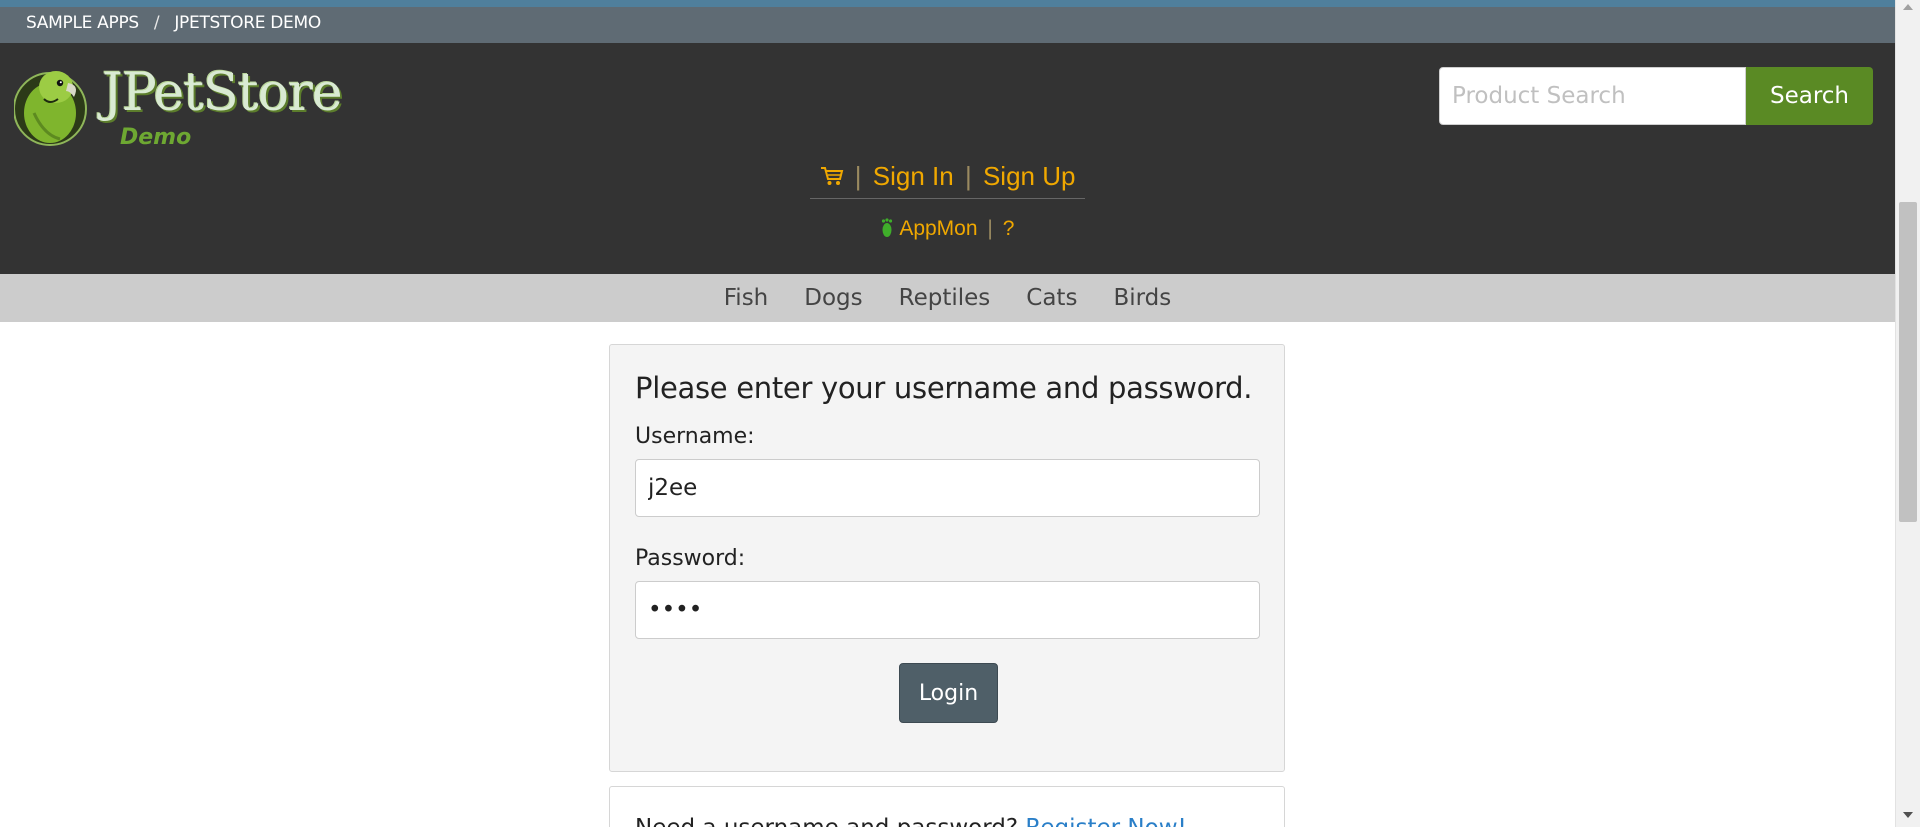 This screenshot has width=1920, height=827. I want to click on sign-in-link: Sign In, so click(913, 176).